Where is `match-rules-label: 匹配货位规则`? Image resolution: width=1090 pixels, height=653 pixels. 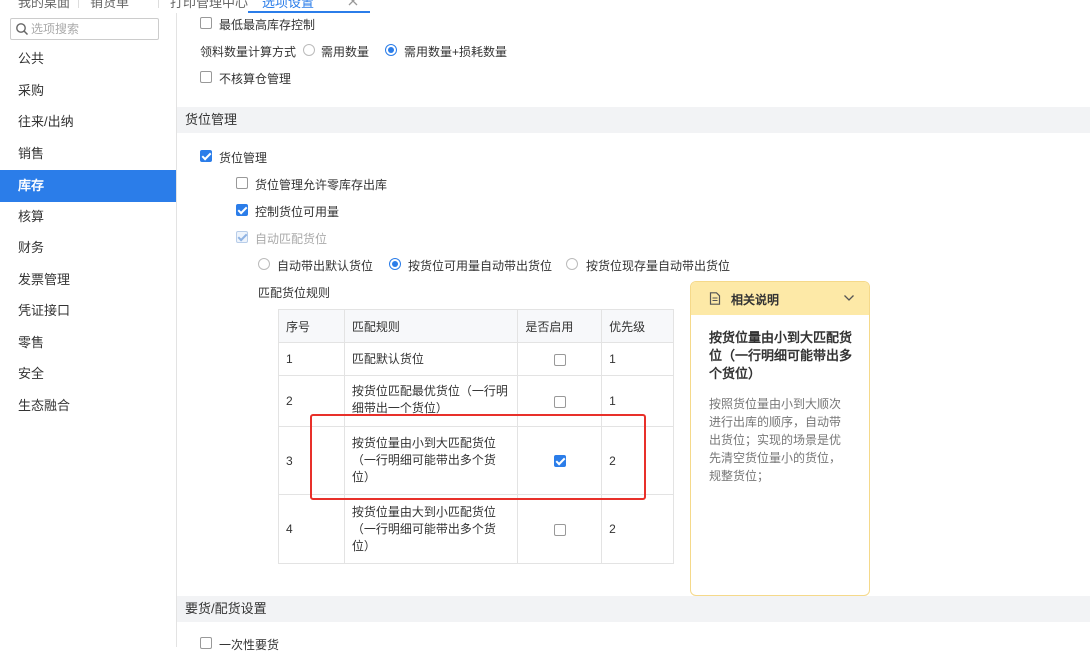 match-rules-label: 匹配货位规则 is located at coordinates (294, 293).